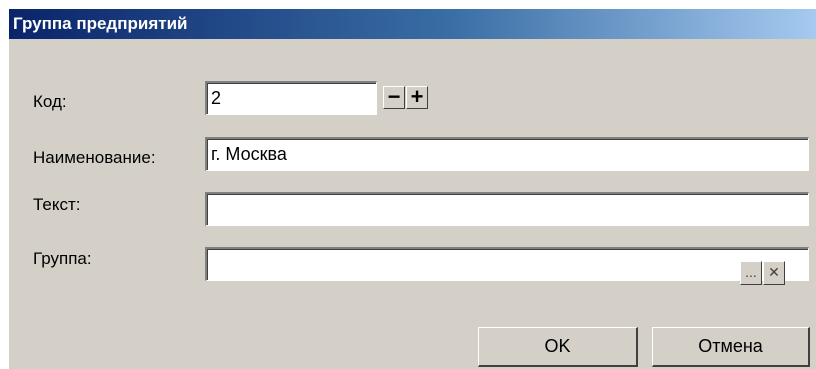 Image resolution: width=816 pixels, height=369 pixels. Describe the element at coordinates (216, 98) in the screenshot. I see `code-value: 2` at that location.